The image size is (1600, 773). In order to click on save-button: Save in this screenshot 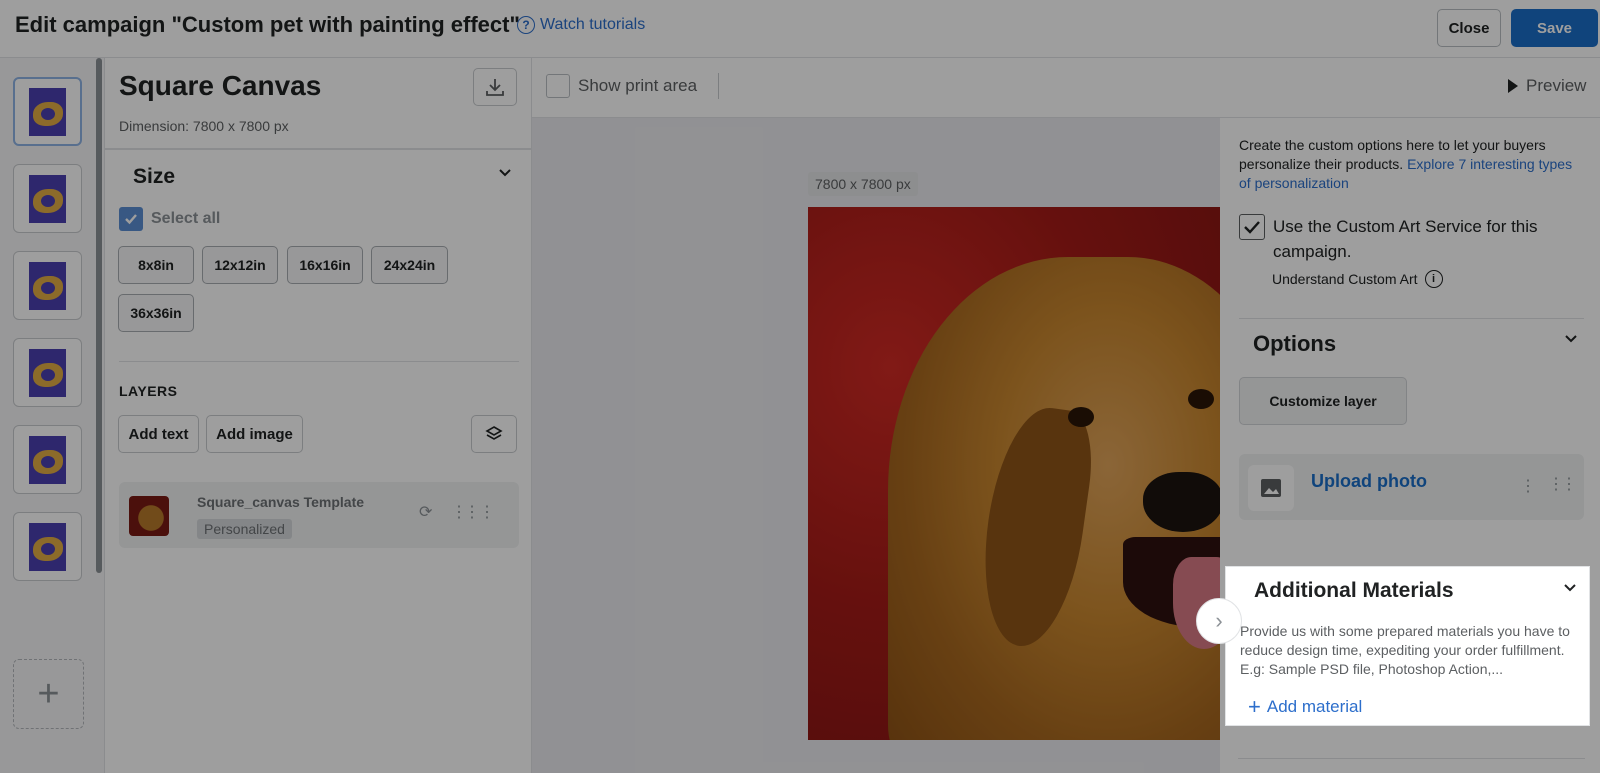, I will do `click(1554, 28)`.